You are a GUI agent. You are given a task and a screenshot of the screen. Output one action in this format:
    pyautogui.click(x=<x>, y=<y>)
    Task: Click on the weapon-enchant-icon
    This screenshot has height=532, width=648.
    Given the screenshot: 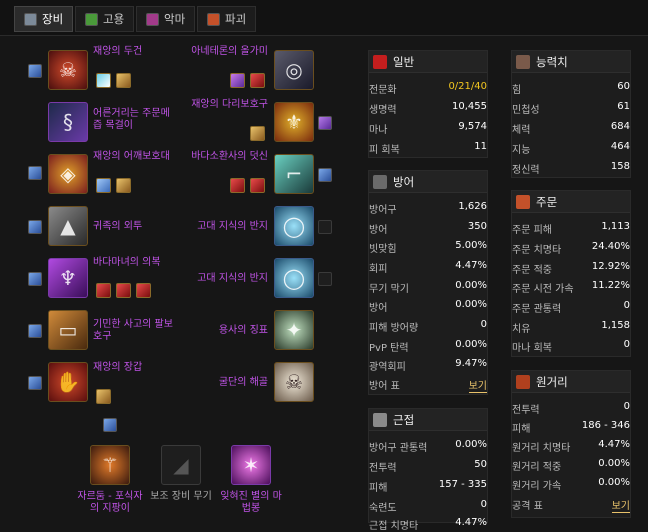 What is the action you would take?
    pyautogui.click(x=110, y=425)
    